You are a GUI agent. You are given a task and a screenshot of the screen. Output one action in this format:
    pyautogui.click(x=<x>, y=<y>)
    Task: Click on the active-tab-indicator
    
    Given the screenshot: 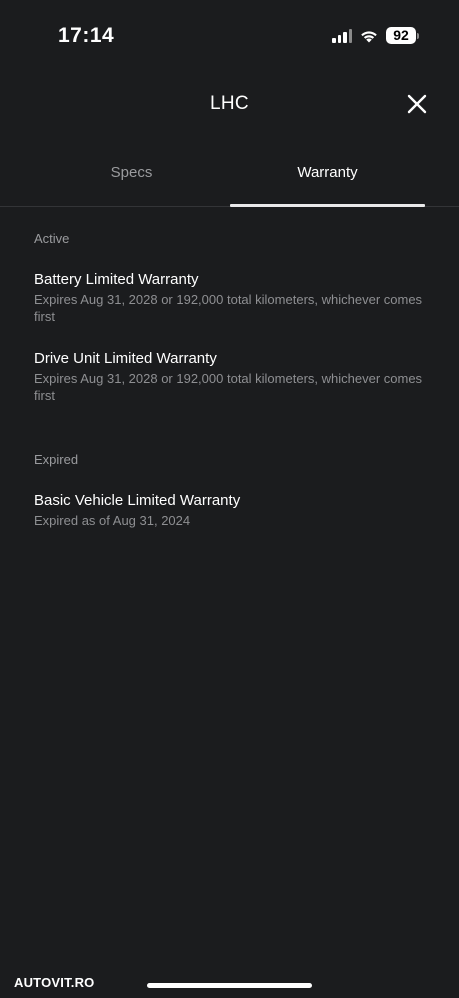 What is the action you would take?
    pyautogui.click(x=327, y=205)
    